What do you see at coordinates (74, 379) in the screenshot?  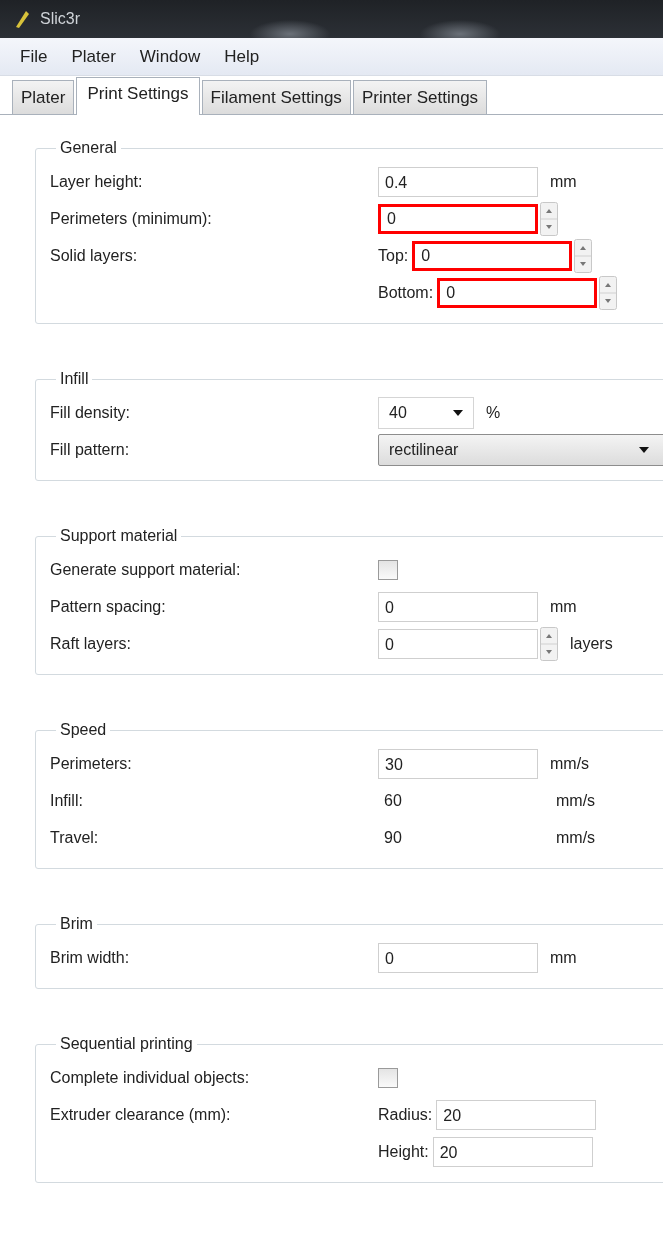 I see `group-title: Infill` at bounding box center [74, 379].